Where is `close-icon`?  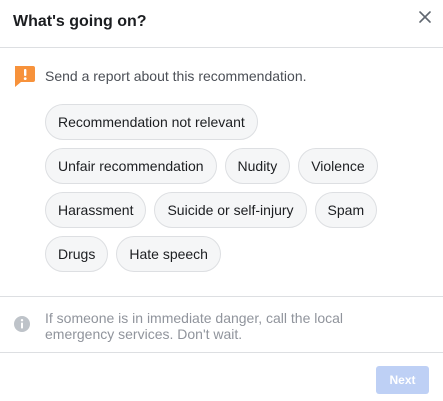 close-icon is located at coordinates (425, 17).